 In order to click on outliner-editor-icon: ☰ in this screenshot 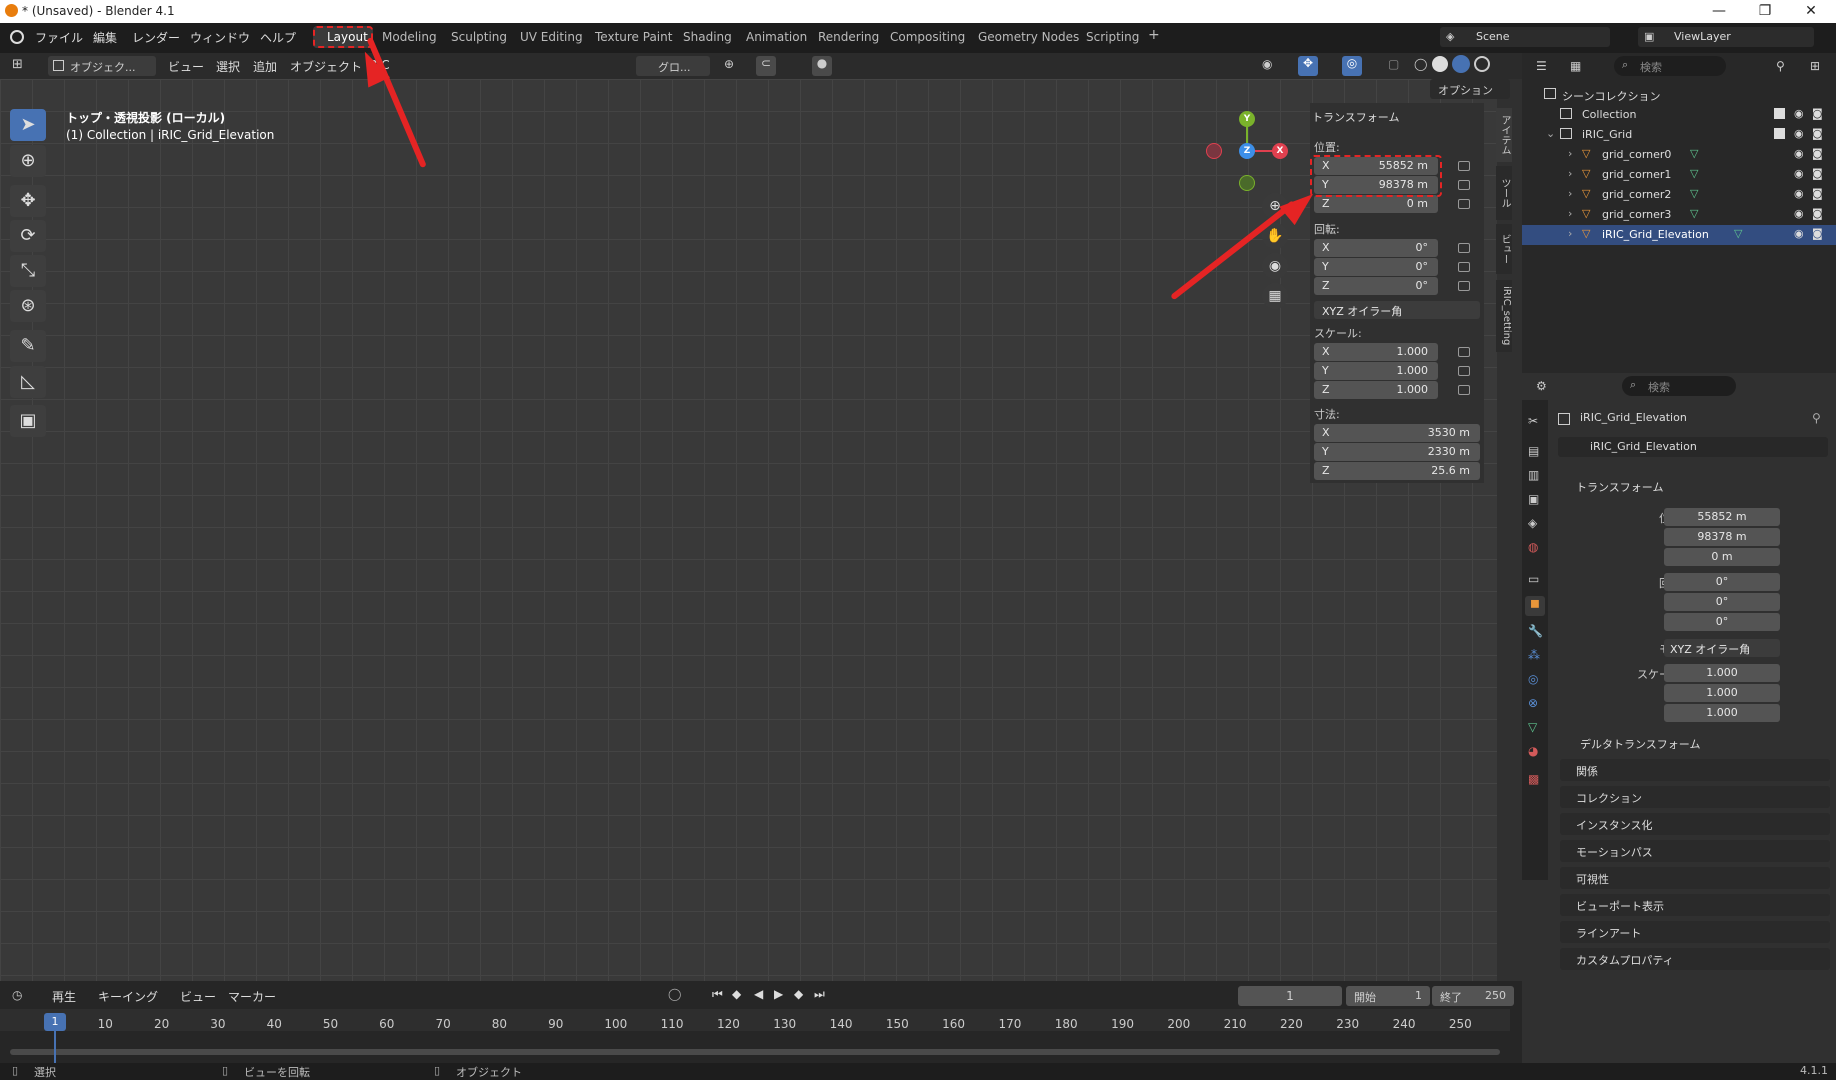, I will do `click(1541, 66)`.